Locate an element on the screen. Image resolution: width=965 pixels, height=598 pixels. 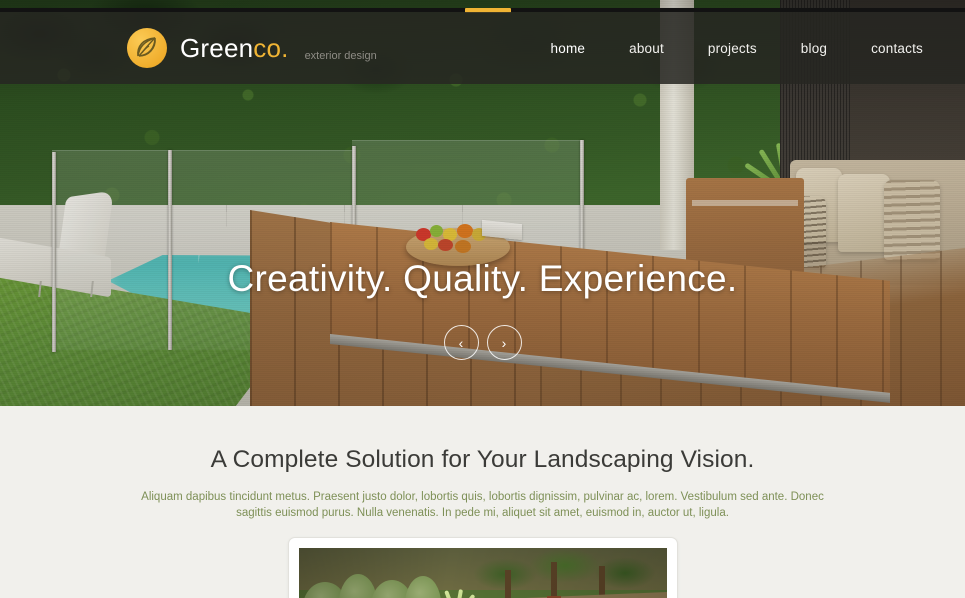
sofa-cushion-striped is located at coordinates (912, 220).